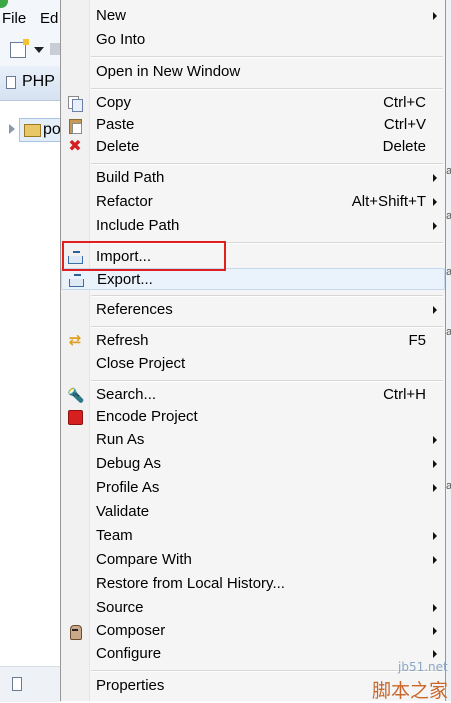  What do you see at coordinates (128, 487) in the screenshot?
I see `menu-item-label: Profile As` at bounding box center [128, 487].